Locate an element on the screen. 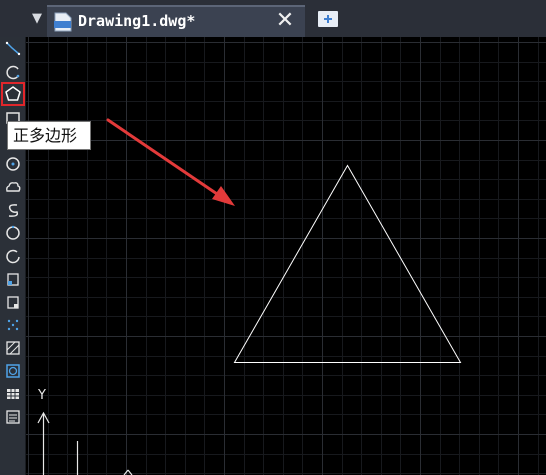  ellipse-icon is located at coordinates (13, 233).